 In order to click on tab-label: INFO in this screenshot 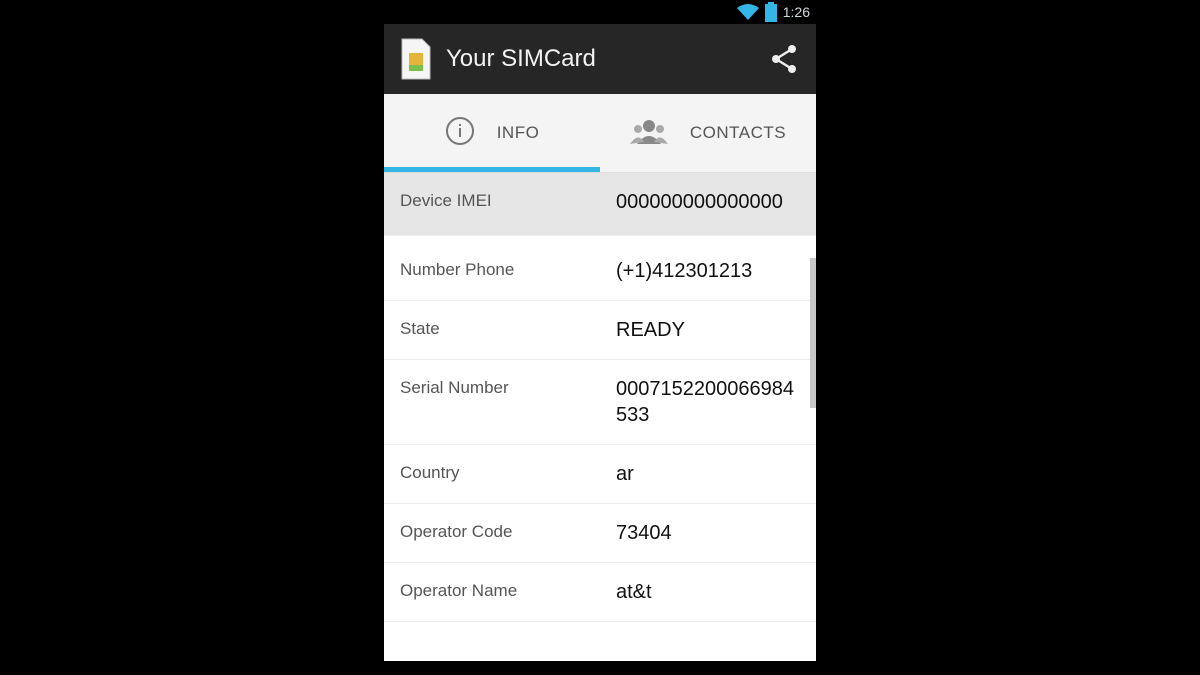, I will do `click(518, 132)`.